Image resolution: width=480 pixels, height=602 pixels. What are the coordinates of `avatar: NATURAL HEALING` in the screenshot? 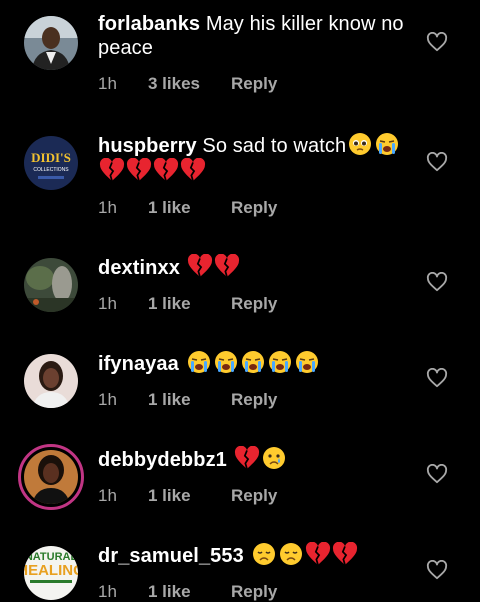 It's located at (51, 573).